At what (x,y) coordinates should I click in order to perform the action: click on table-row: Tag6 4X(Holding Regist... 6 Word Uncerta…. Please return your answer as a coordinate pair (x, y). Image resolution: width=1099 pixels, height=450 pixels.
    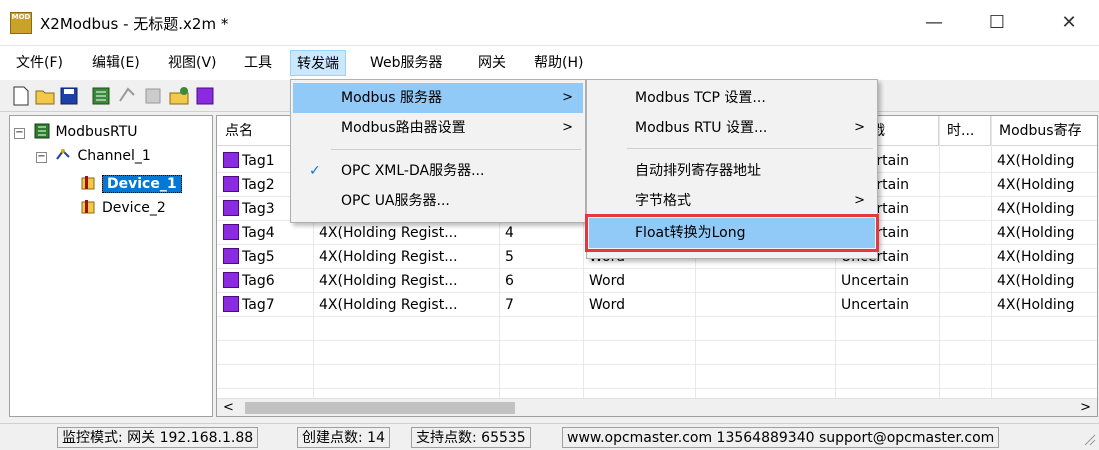
    Looking at the image, I should click on (657, 281).